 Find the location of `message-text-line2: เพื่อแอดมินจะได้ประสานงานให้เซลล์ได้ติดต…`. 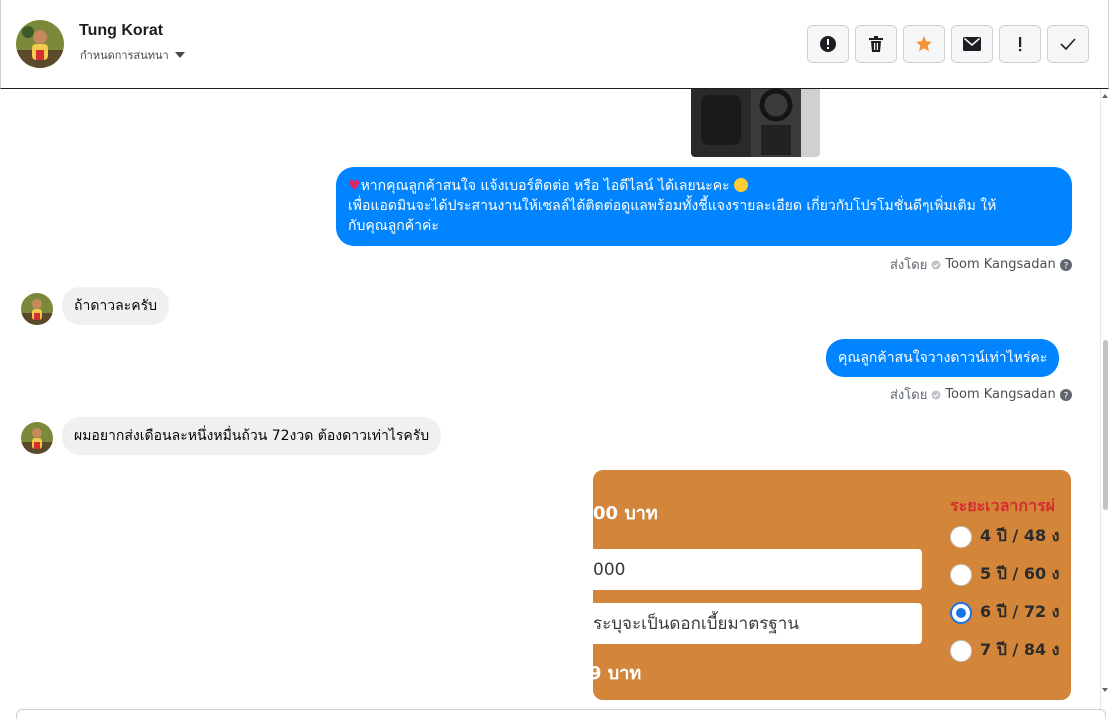

message-text-line2: เพื่อแอดมินจะได้ประสานงานให้เซลล์ได้ติดต… is located at coordinates (672, 206).